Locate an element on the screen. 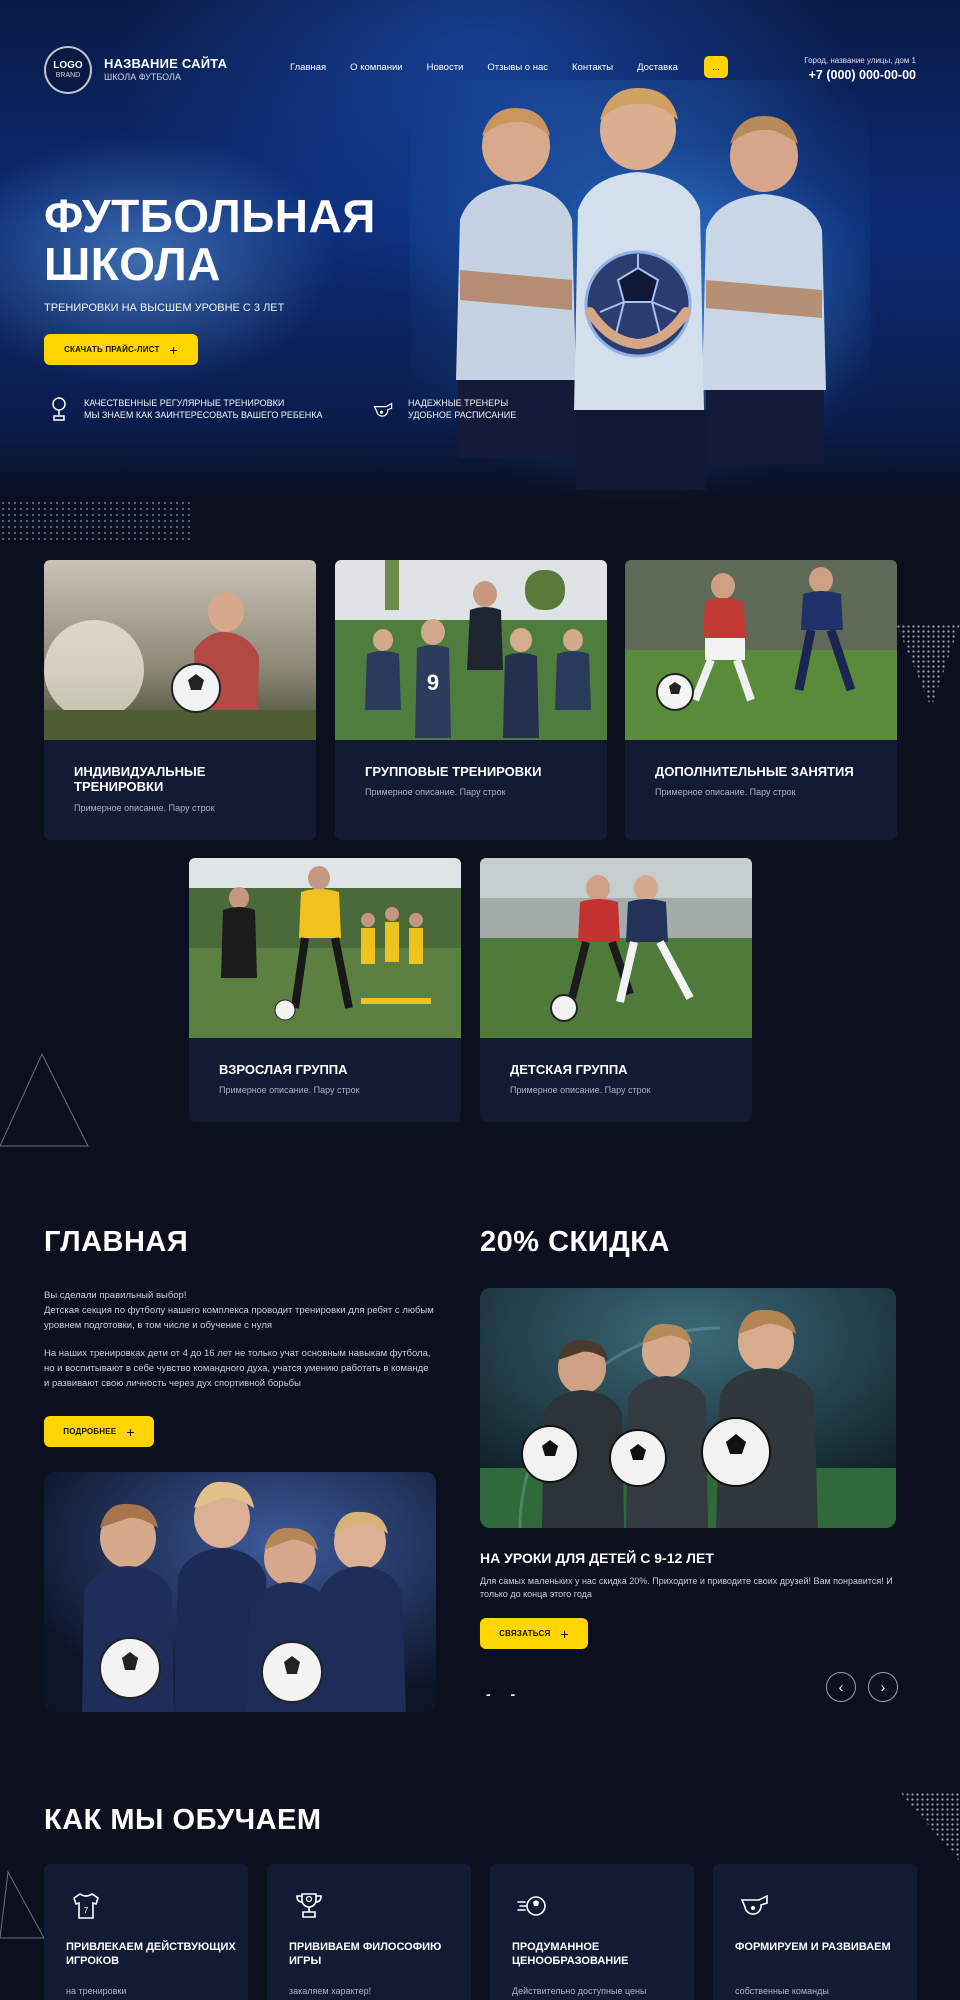  logo-brand-text: BRAND is located at coordinates (68, 75).